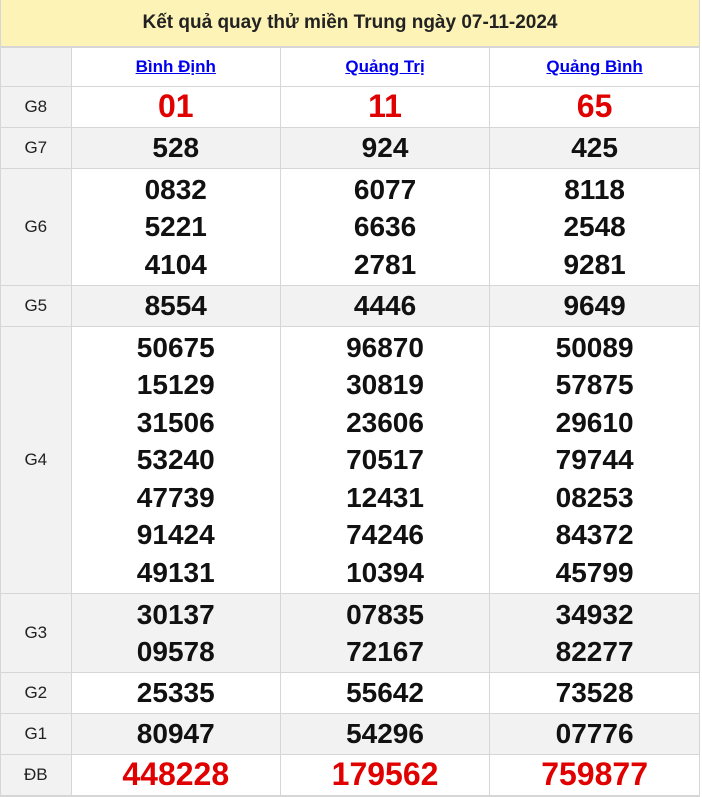  I want to click on prize-number: 6077, so click(385, 189).